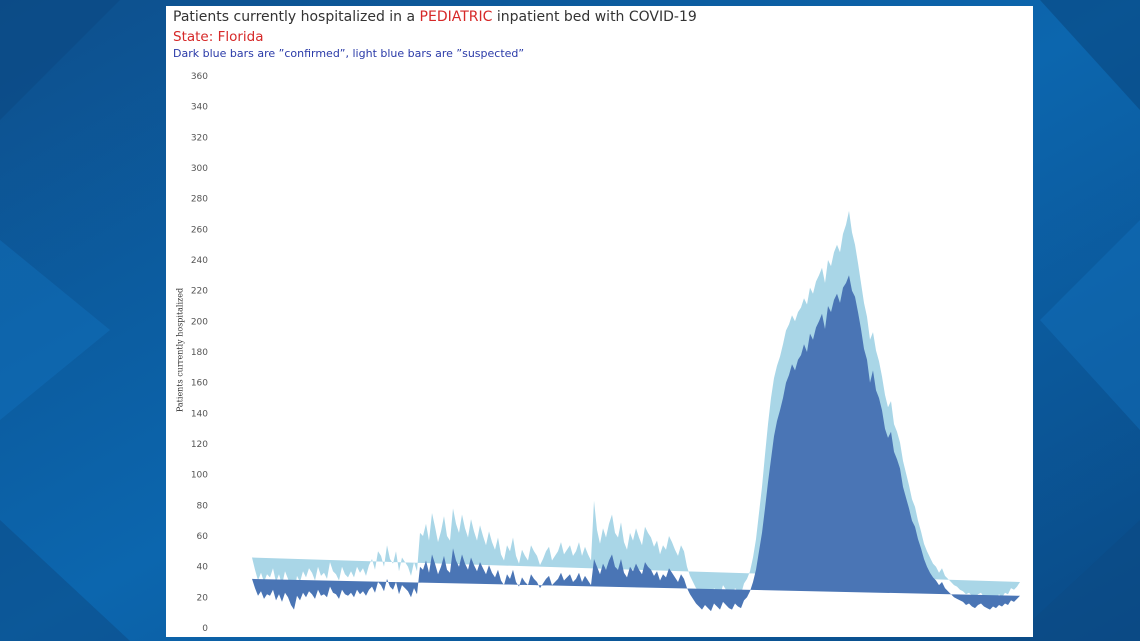  I want to click on y-tick-label: 60, so click(203, 537).